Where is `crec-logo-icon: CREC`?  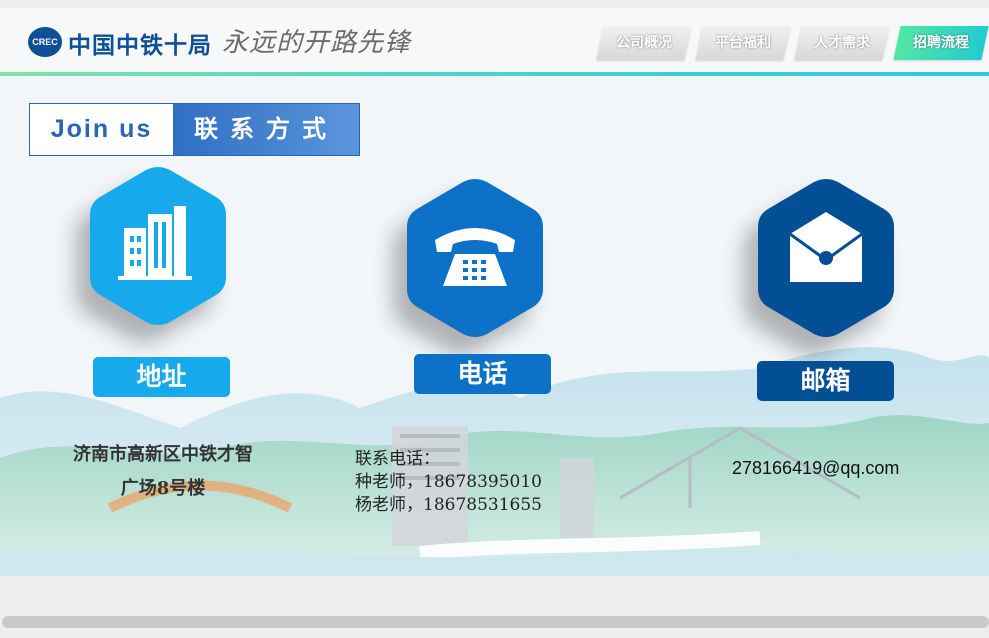
crec-logo-icon: CREC is located at coordinates (45, 42).